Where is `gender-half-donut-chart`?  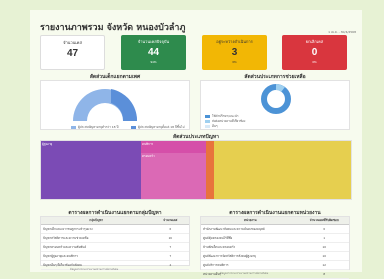
gender-half-donut-chart is located at coordinates (105, 105).